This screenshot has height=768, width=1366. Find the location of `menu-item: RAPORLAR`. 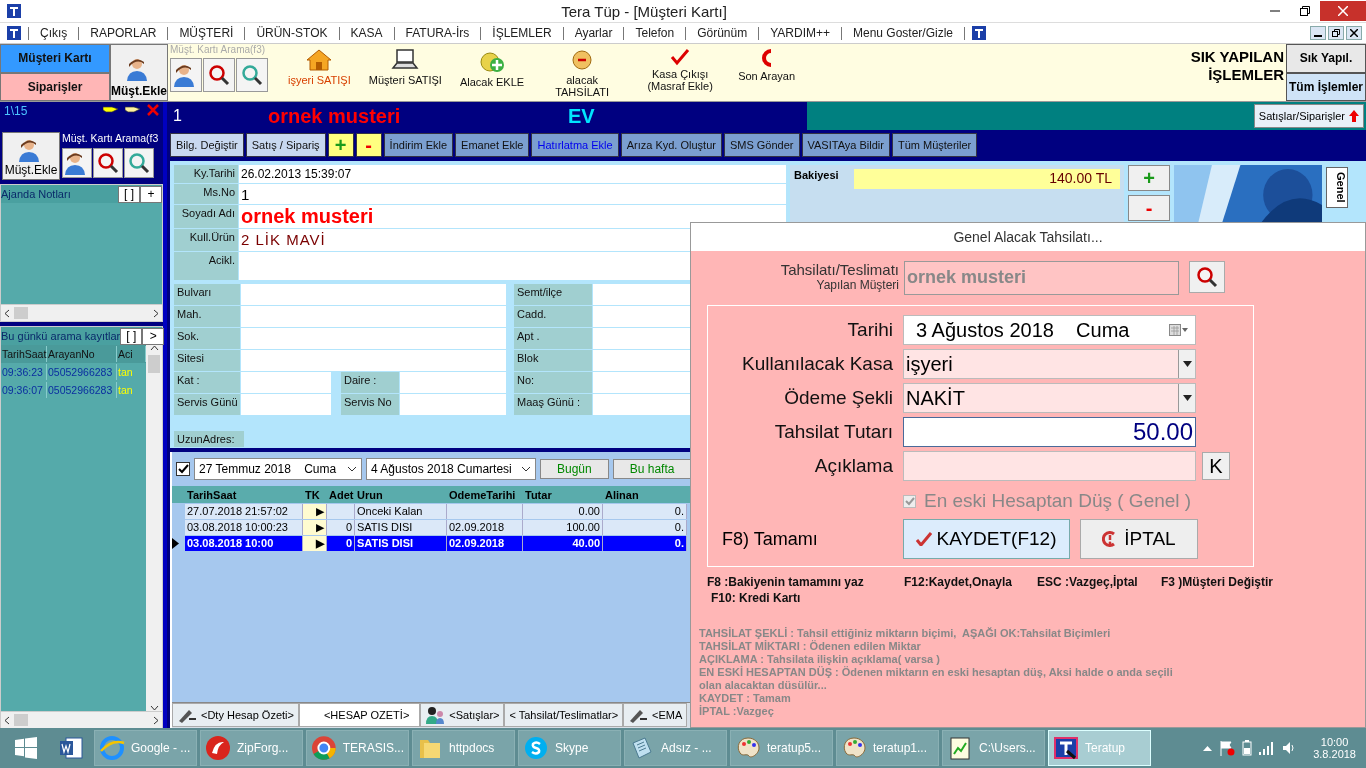

menu-item: RAPORLAR is located at coordinates (123, 33).